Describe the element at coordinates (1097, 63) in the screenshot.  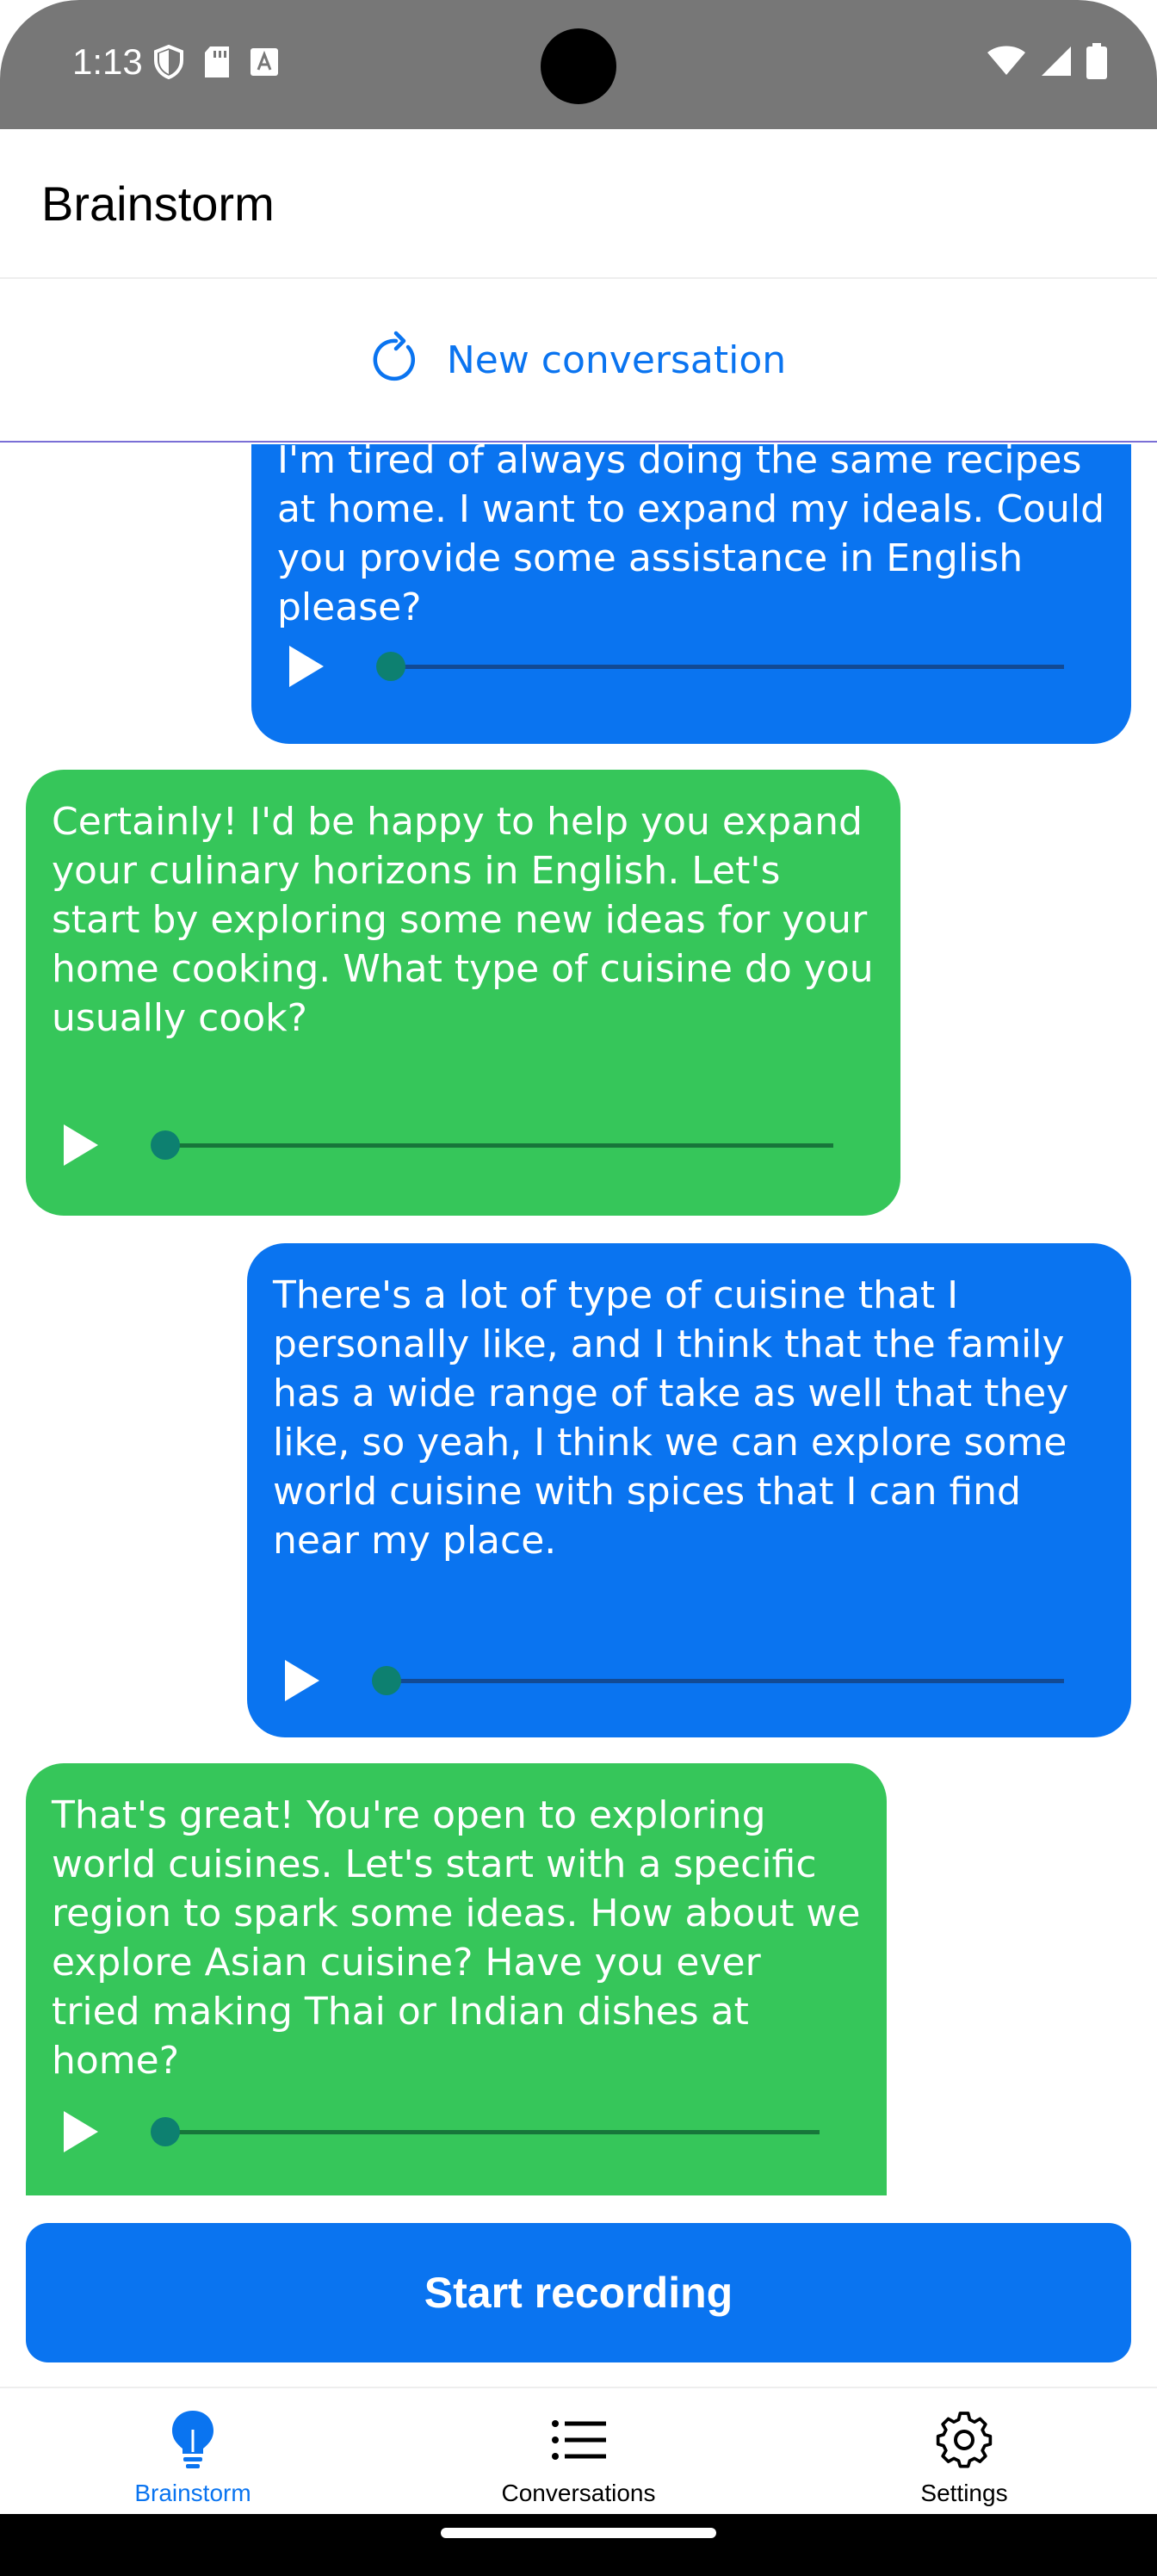
I see `battery-icon` at that location.